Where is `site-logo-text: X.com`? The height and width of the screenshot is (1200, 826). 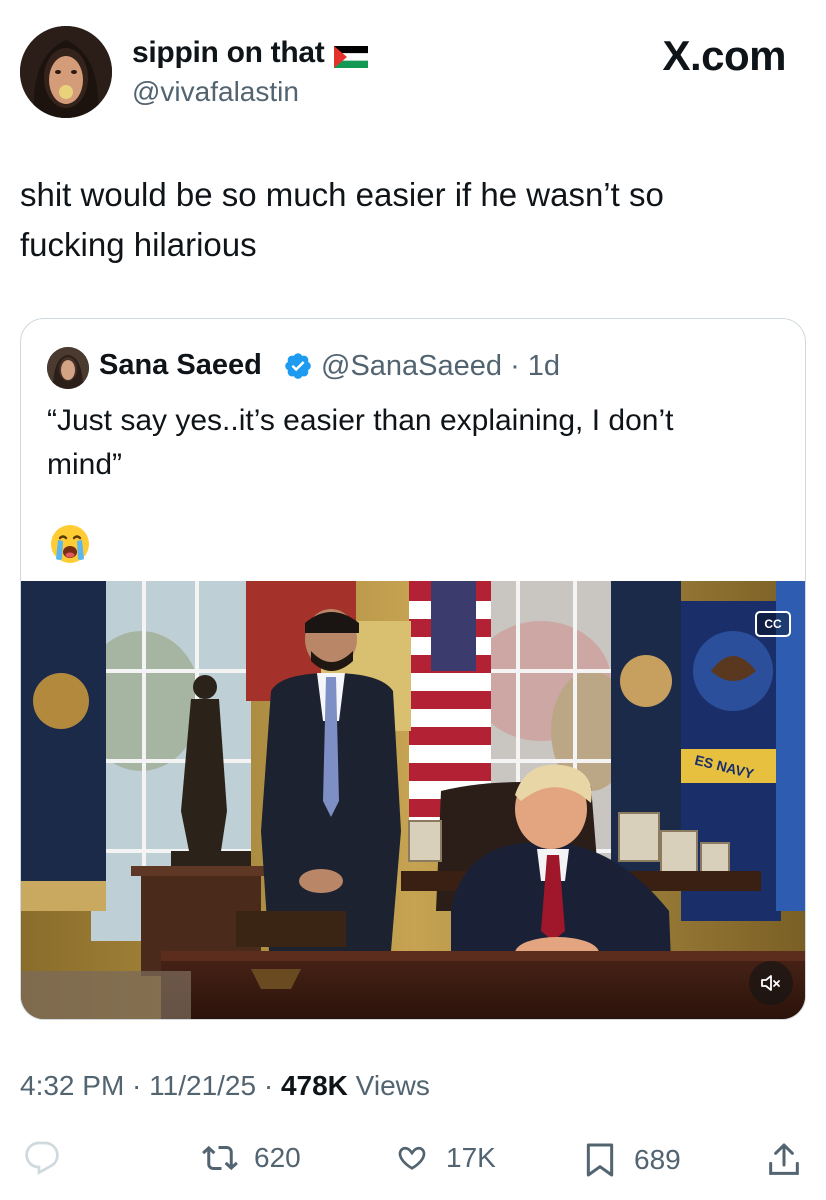
site-logo-text: X.com is located at coordinates (724, 55).